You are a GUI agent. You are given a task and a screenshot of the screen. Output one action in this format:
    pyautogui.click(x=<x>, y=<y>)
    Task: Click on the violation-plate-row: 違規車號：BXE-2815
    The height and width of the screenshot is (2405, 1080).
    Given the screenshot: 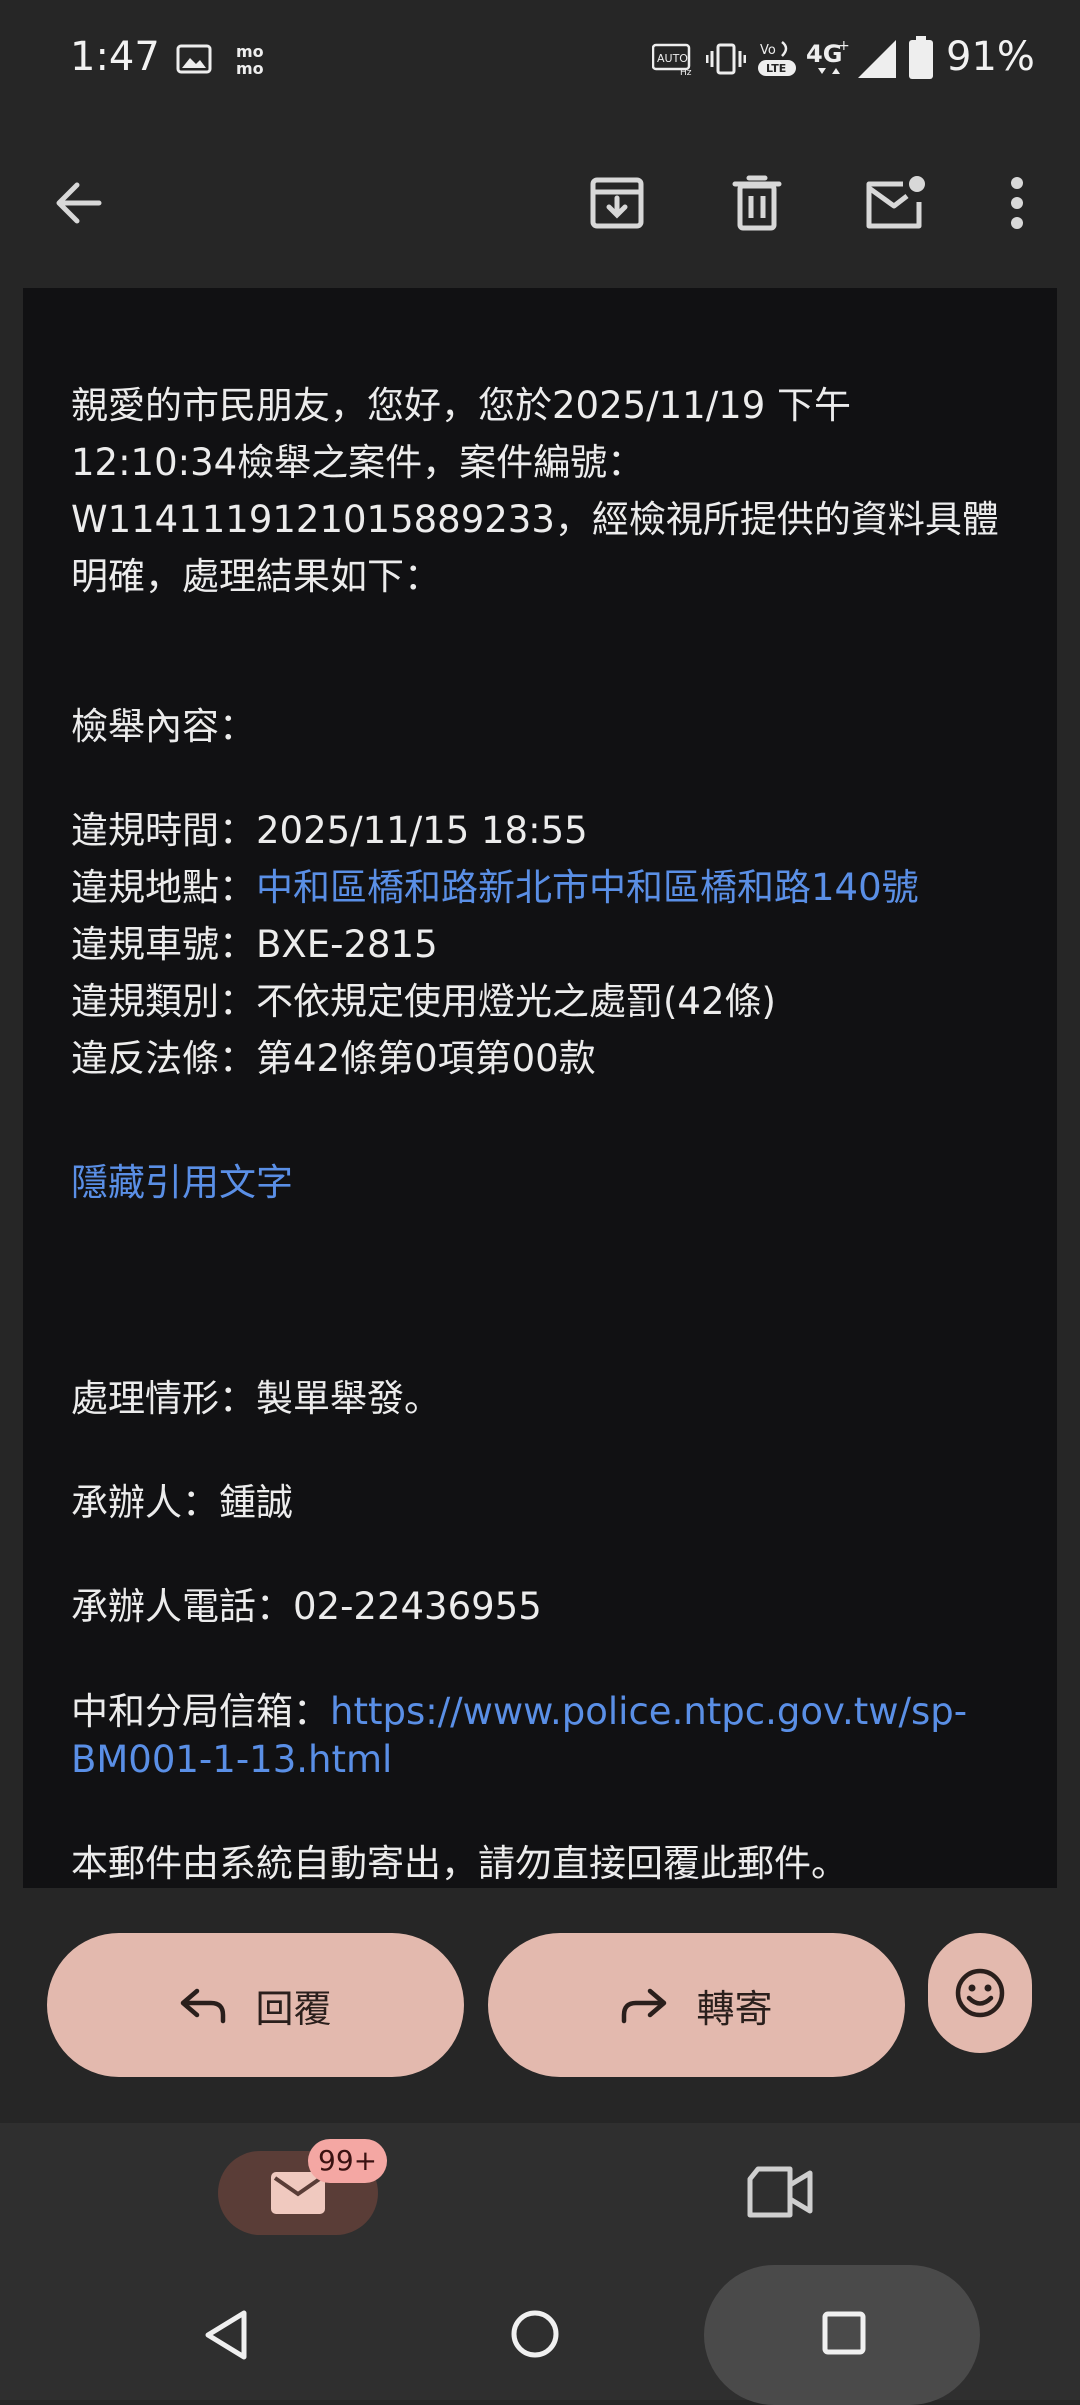 What is the action you would take?
    pyautogui.click(x=254, y=944)
    